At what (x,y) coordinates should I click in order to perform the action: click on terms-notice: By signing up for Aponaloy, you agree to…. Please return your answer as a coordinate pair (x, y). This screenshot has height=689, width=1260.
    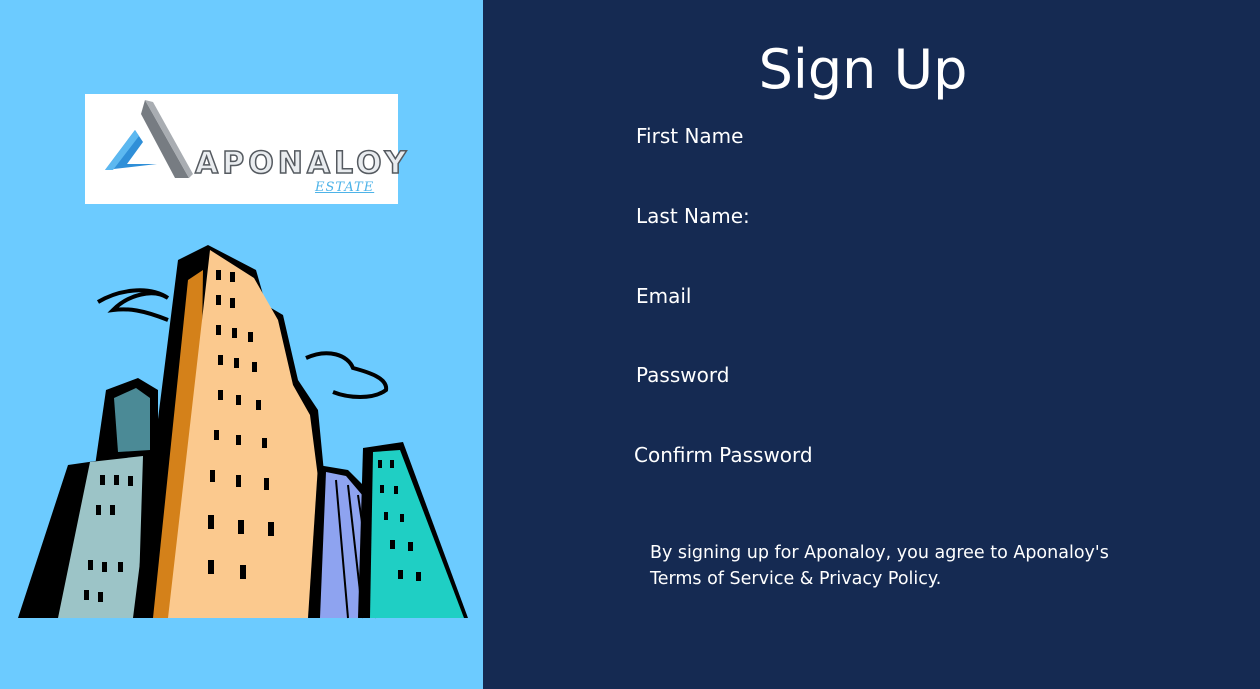
    Looking at the image, I should click on (910, 566).